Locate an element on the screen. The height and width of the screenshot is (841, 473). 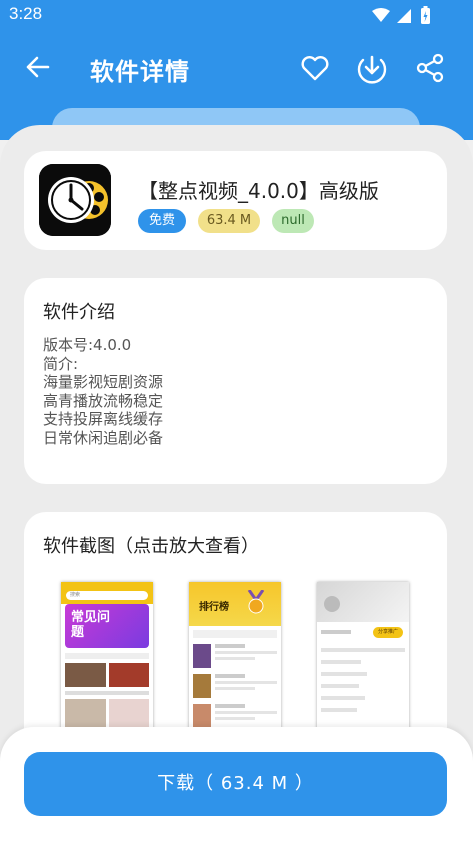
status-bar: 3:28 is located at coordinates (236, 15).